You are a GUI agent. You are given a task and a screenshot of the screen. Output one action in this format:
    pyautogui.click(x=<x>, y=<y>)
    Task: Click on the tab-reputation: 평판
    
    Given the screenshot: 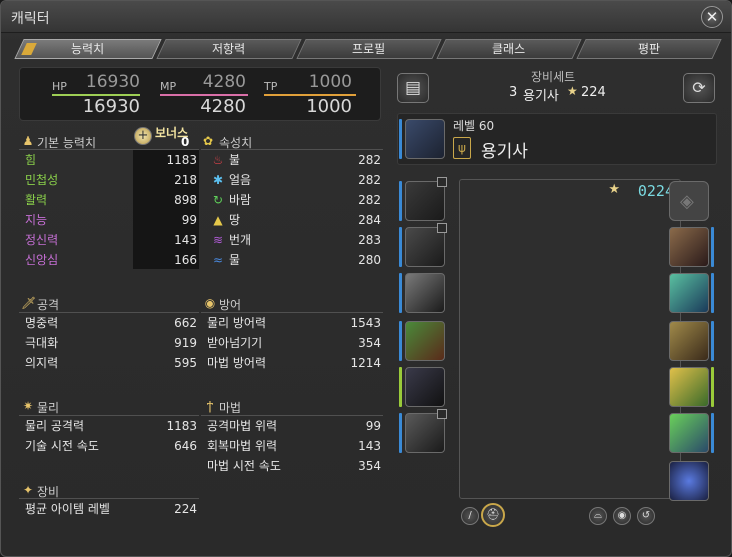 What is the action you would take?
    pyautogui.click(x=649, y=49)
    